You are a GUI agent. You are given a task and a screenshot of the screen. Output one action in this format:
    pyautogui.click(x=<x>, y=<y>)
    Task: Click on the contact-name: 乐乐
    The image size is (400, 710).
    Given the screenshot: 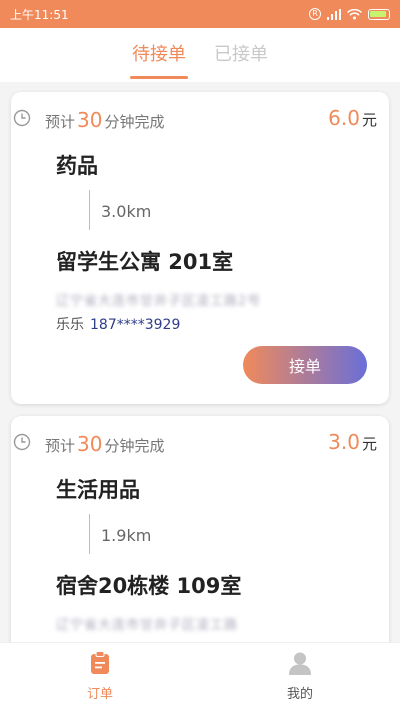 What is the action you would take?
    pyautogui.click(x=70, y=325)
    